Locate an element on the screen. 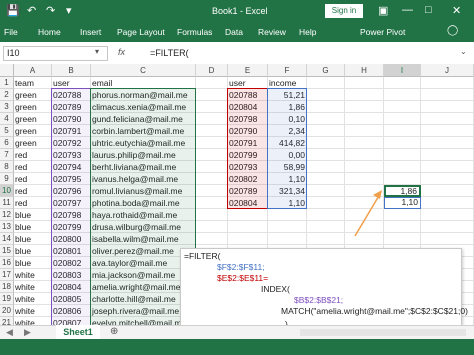 The image size is (474, 355). table-cell: 51,21 is located at coordinates (287, 95).